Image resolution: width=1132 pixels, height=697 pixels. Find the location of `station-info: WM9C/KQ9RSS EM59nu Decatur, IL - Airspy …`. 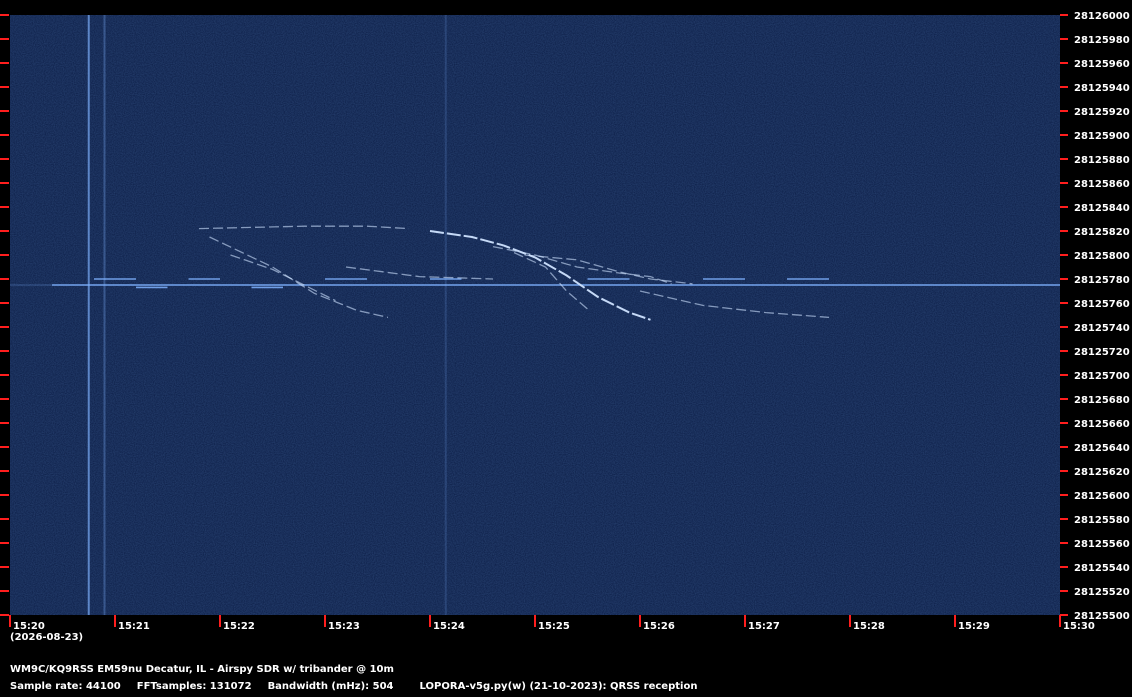

station-info: WM9C/KQ9RSS EM59nu Decatur, IL - Airspy … is located at coordinates (202, 669).